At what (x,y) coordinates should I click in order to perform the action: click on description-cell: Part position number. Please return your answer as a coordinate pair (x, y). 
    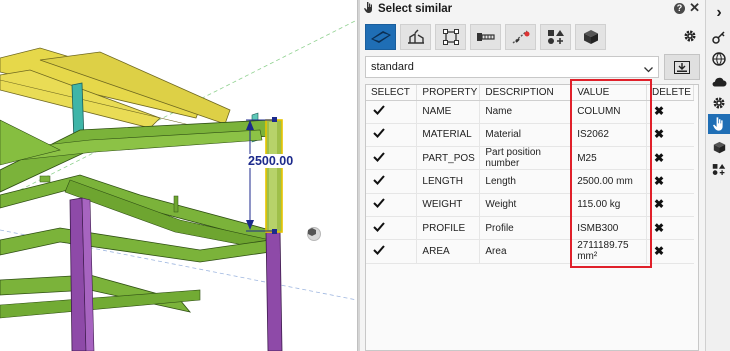
    Looking at the image, I should click on (526, 158).